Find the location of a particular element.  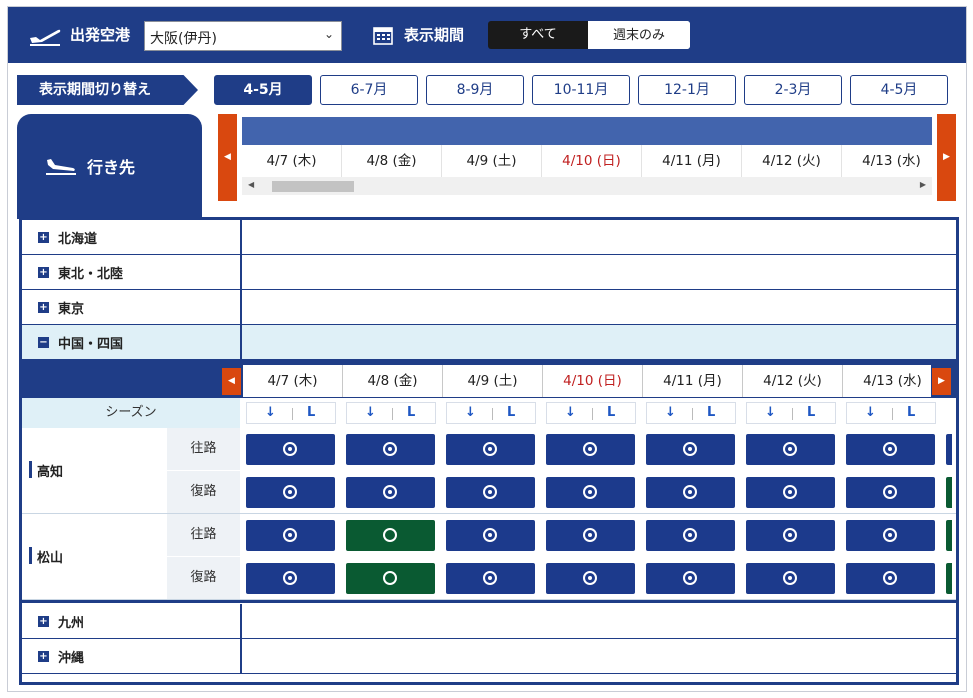

date-header-band is located at coordinates (587, 131).